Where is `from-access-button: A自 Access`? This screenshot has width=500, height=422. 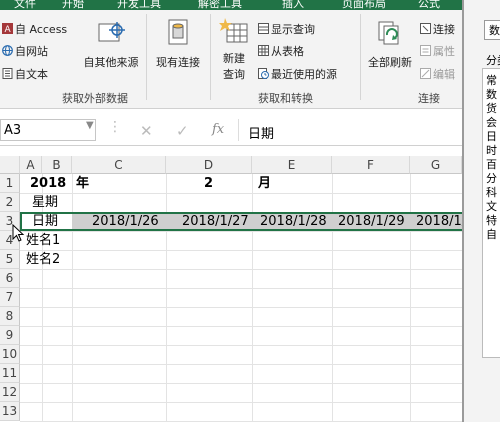
from-access-button: A自 Access is located at coordinates (34, 29).